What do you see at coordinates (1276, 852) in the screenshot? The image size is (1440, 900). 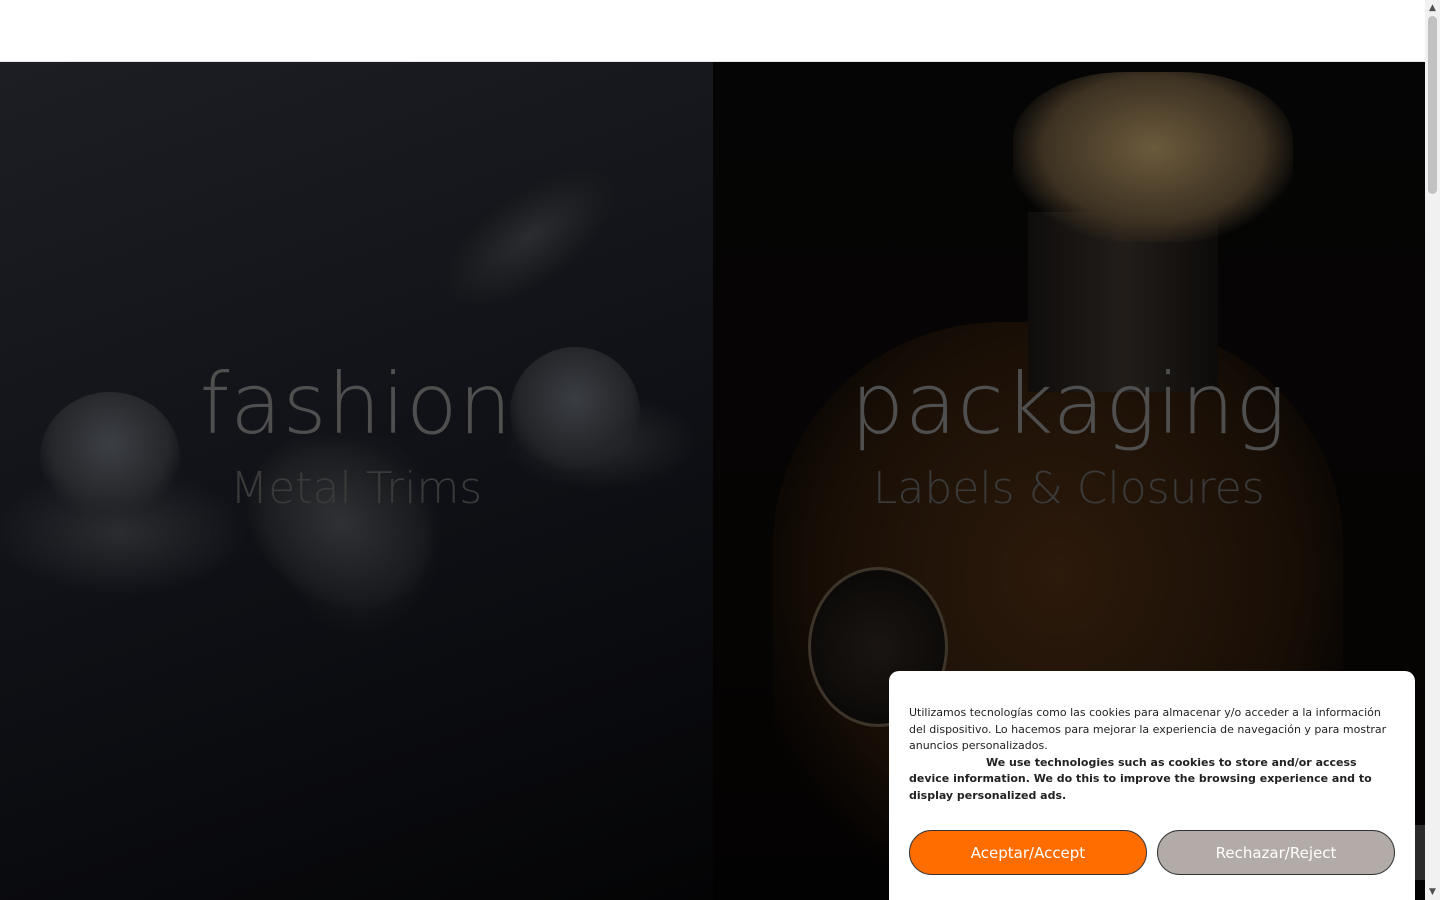 I see `reject-cookies-button: Rechazar/Reject` at bounding box center [1276, 852].